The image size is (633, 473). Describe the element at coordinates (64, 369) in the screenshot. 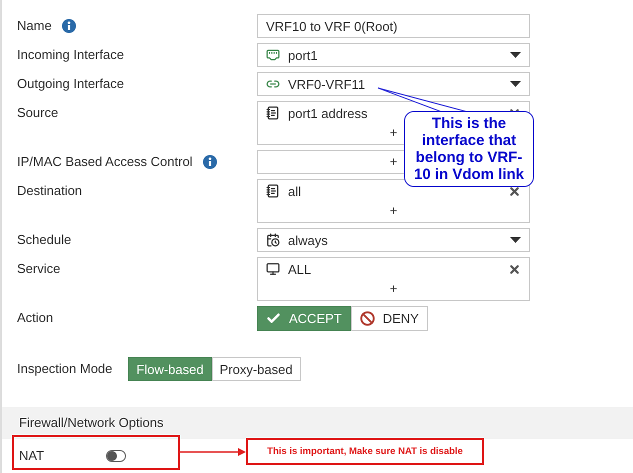

I see `field-label: Inspection Mode` at that location.